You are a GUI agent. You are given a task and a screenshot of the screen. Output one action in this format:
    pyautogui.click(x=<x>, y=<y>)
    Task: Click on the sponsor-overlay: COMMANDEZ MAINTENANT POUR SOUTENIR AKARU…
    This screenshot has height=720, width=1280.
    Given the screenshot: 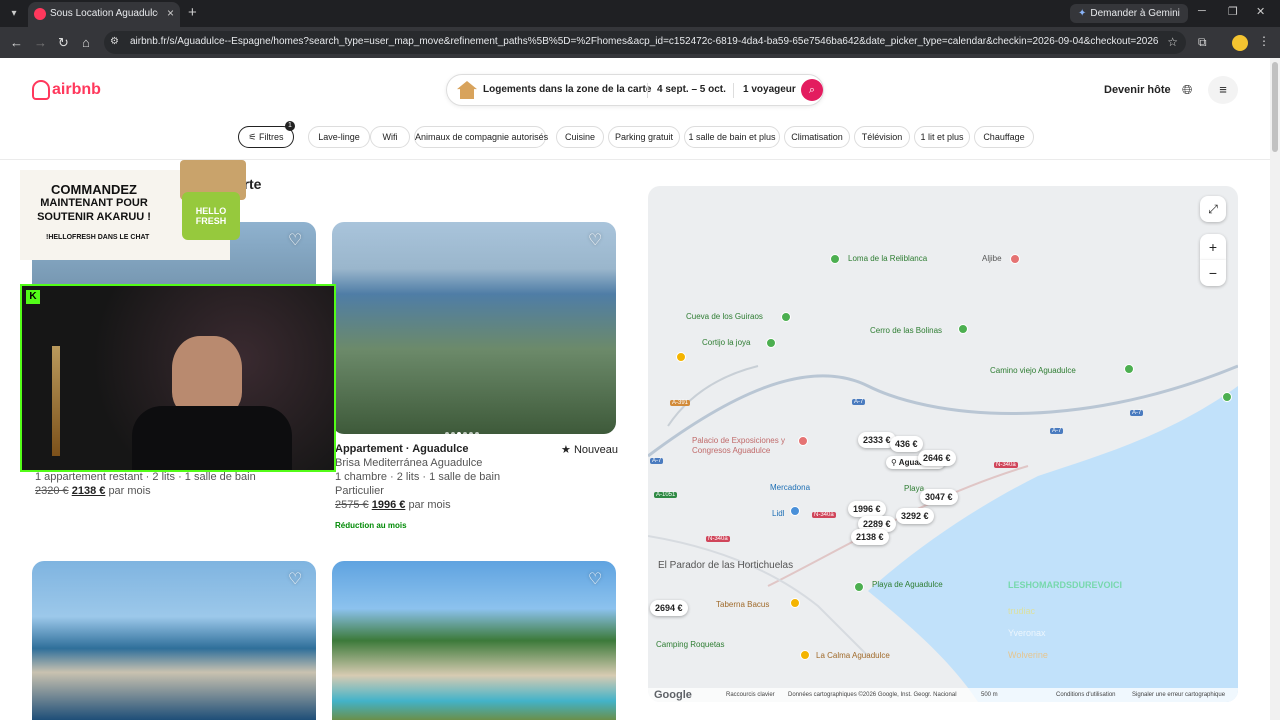 What is the action you would take?
    pyautogui.click(x=133, y=210)
    